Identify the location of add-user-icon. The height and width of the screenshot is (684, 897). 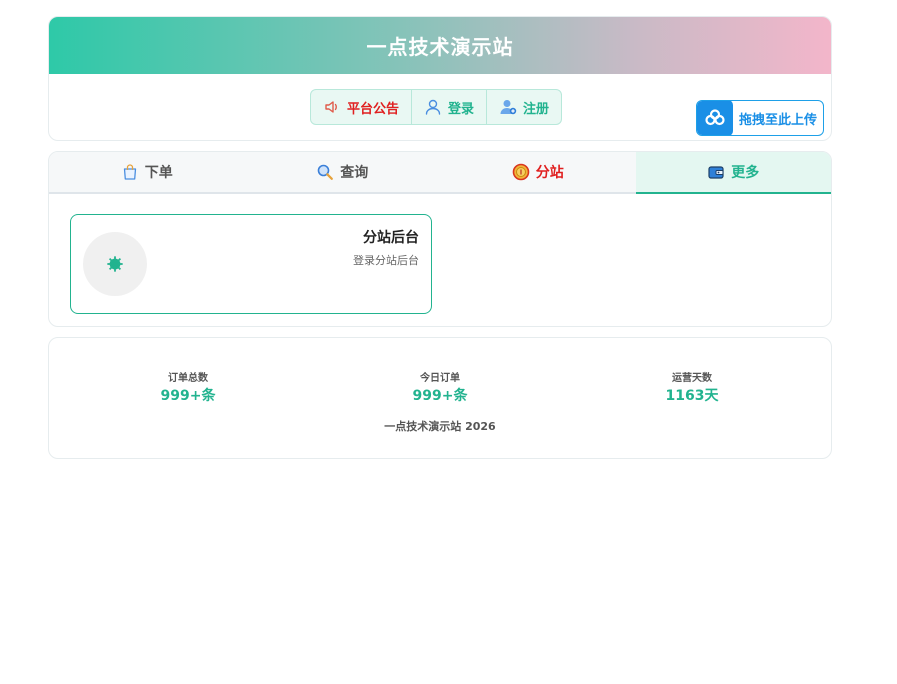
(508, 107).